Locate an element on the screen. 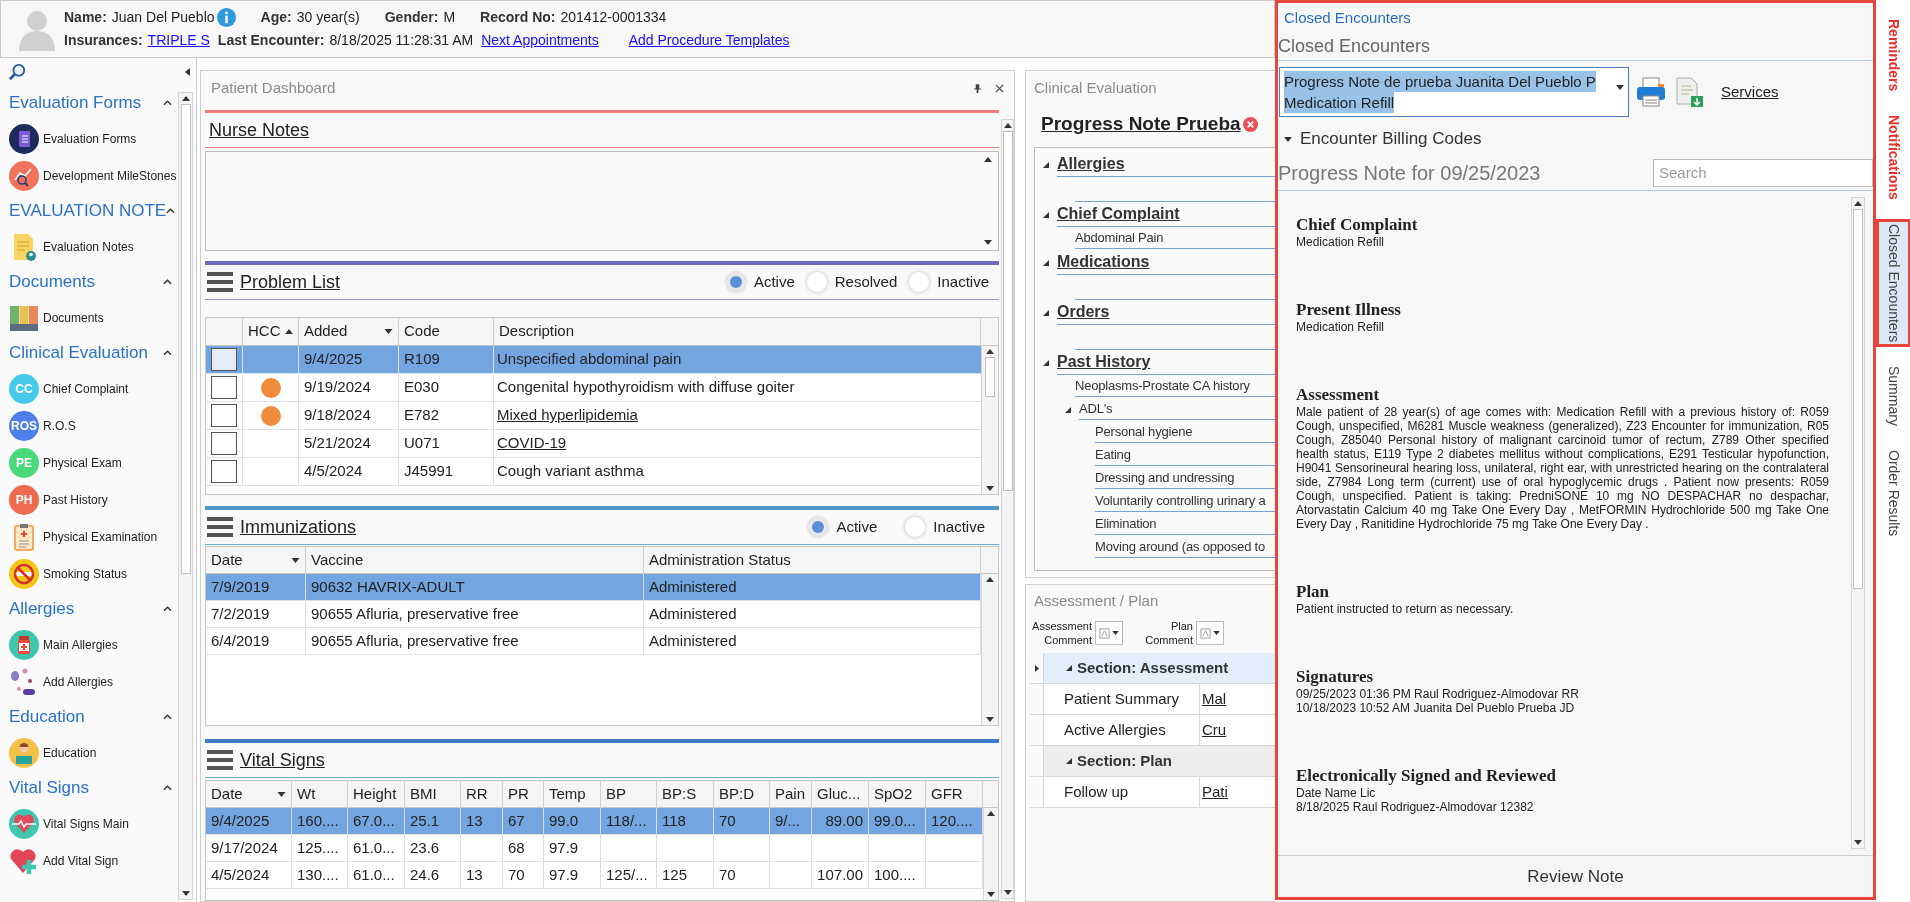 The image size is (1910, 902). services-link: Services is located at coordinates (1750, 92).